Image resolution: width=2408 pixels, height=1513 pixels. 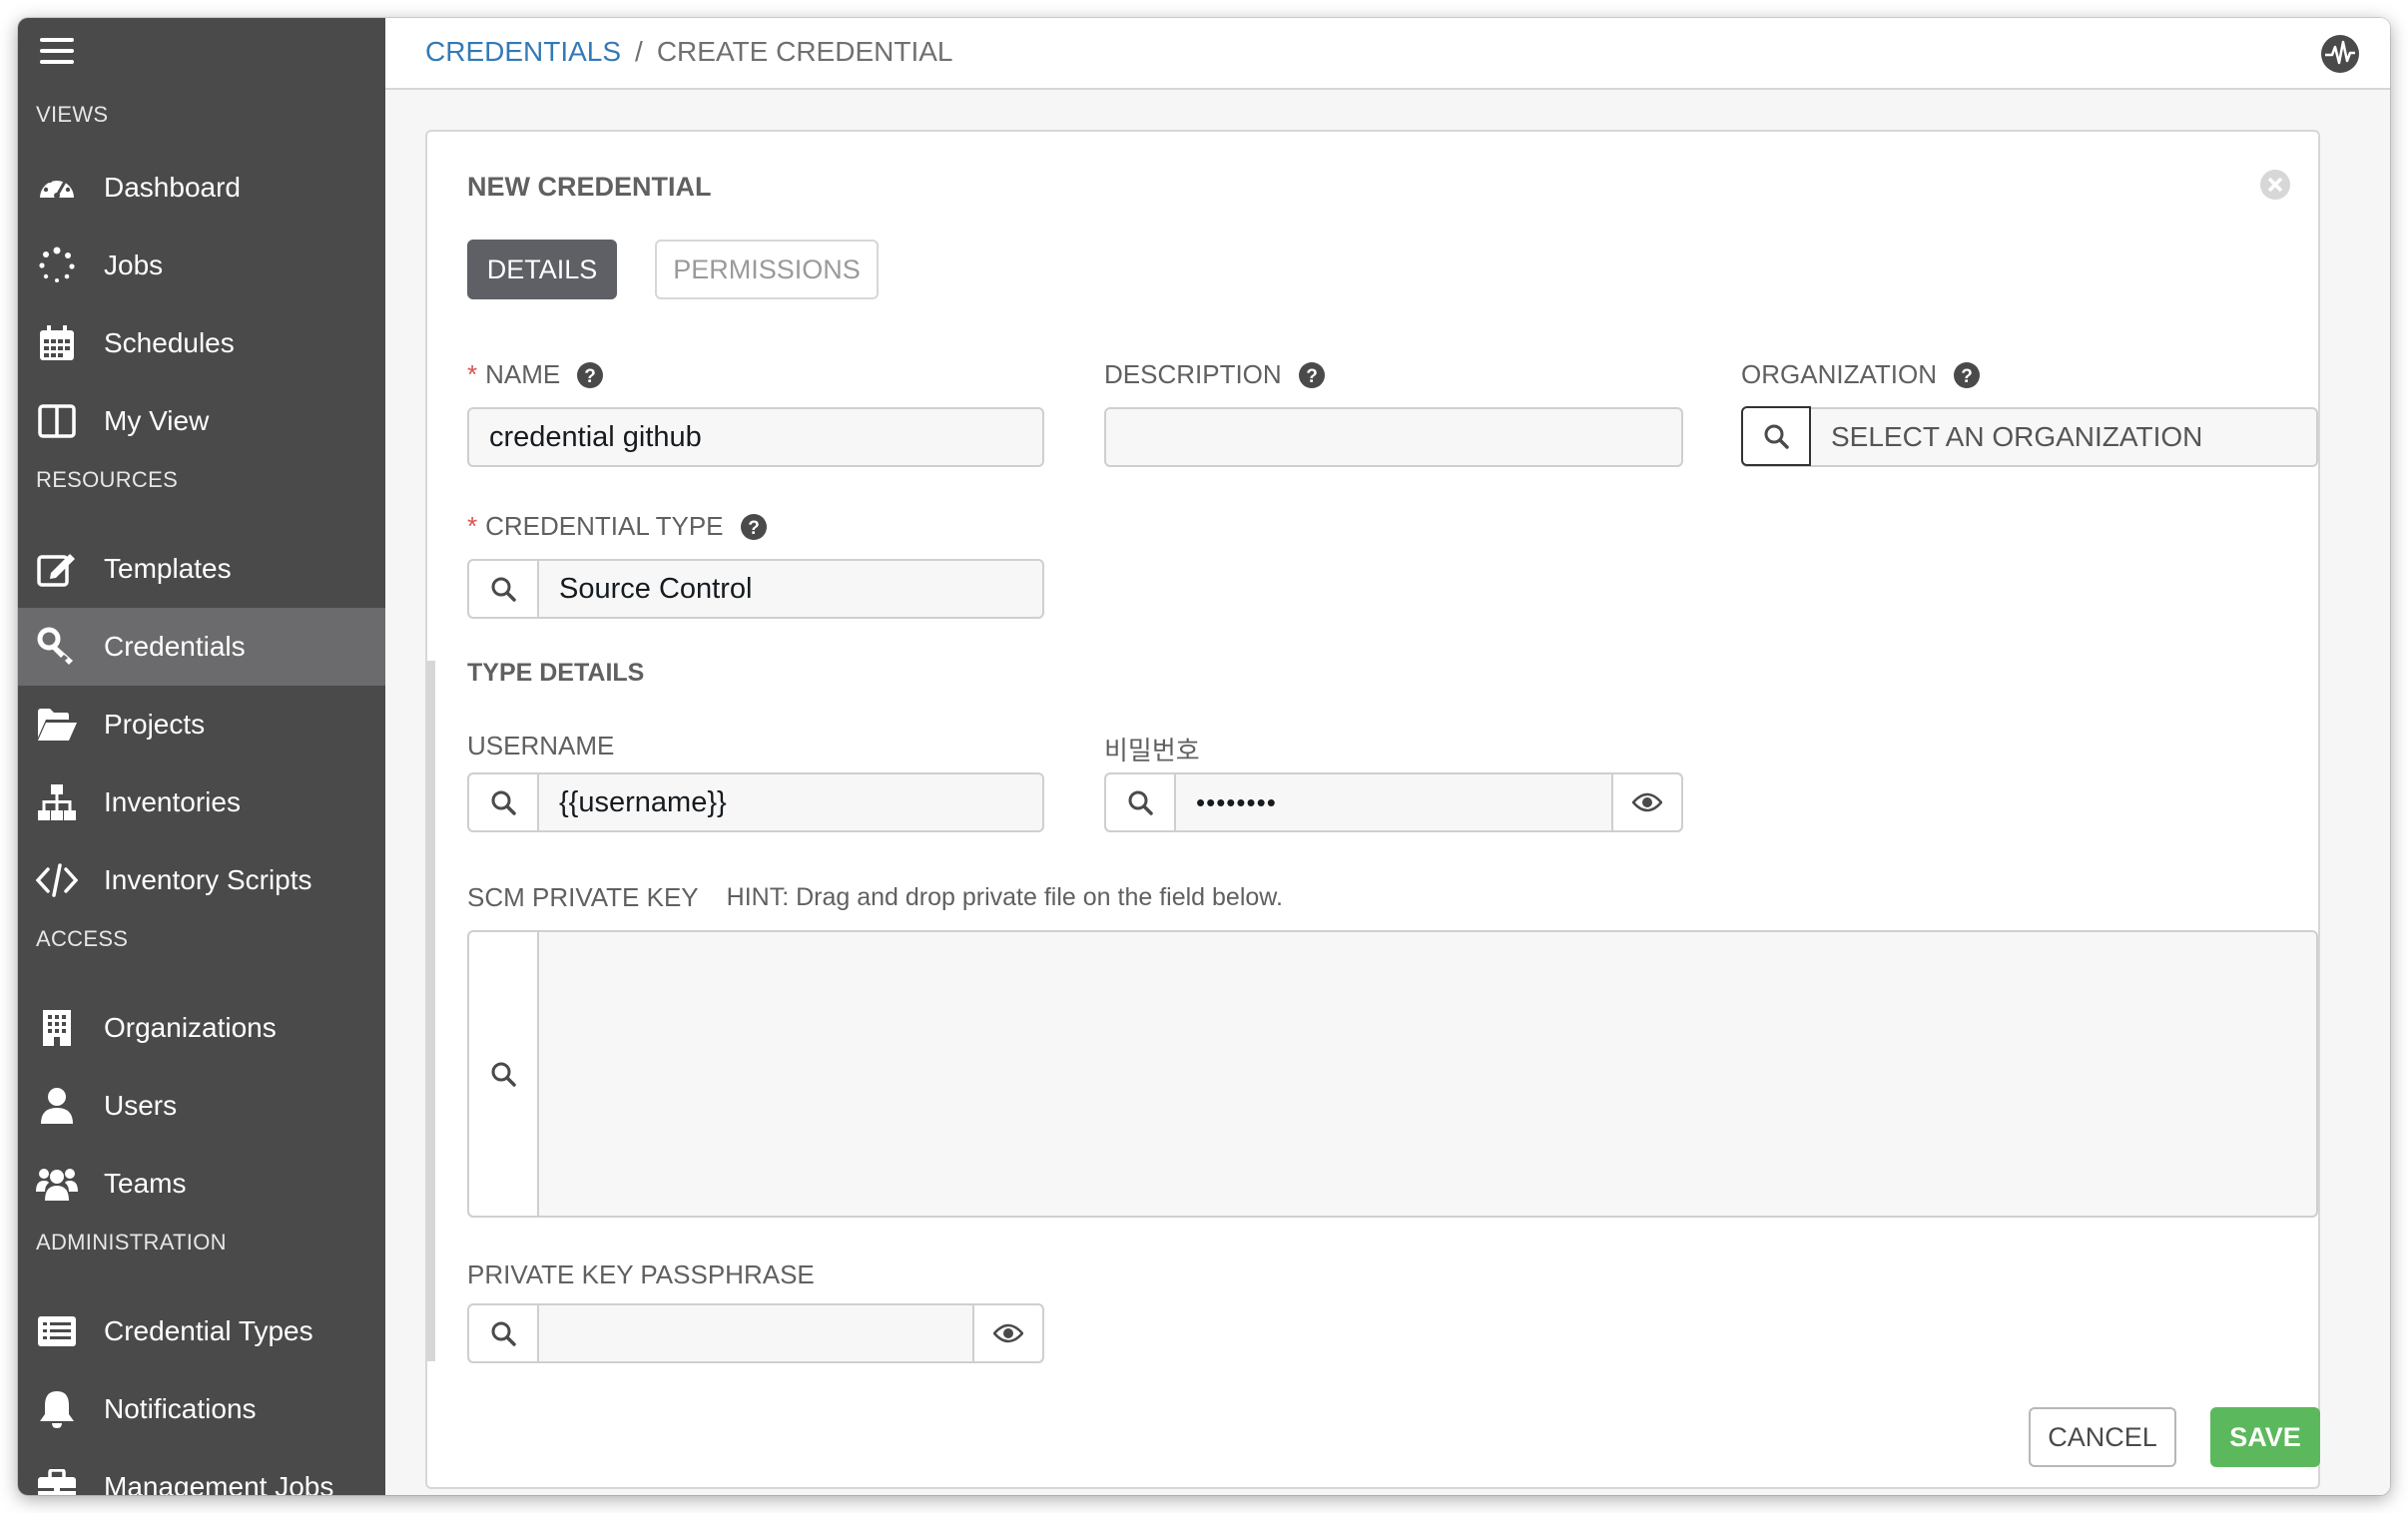 What do you see at coordinates (755, 437) in the screenshot?
I see `name-field: credential github` at bounding box center [755, 437].